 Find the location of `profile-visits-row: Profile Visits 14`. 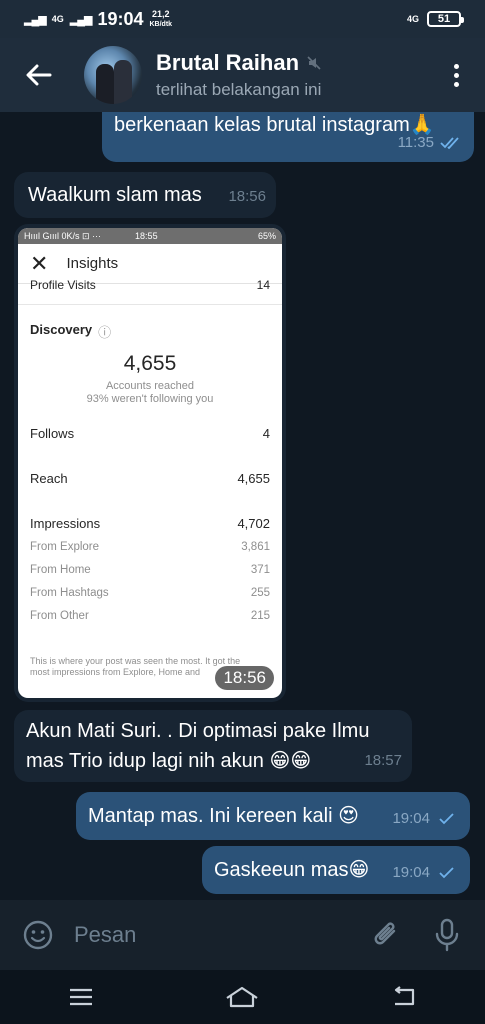

profile-visits-row: Profile Visits 14 is located at coordinates (150, 285).